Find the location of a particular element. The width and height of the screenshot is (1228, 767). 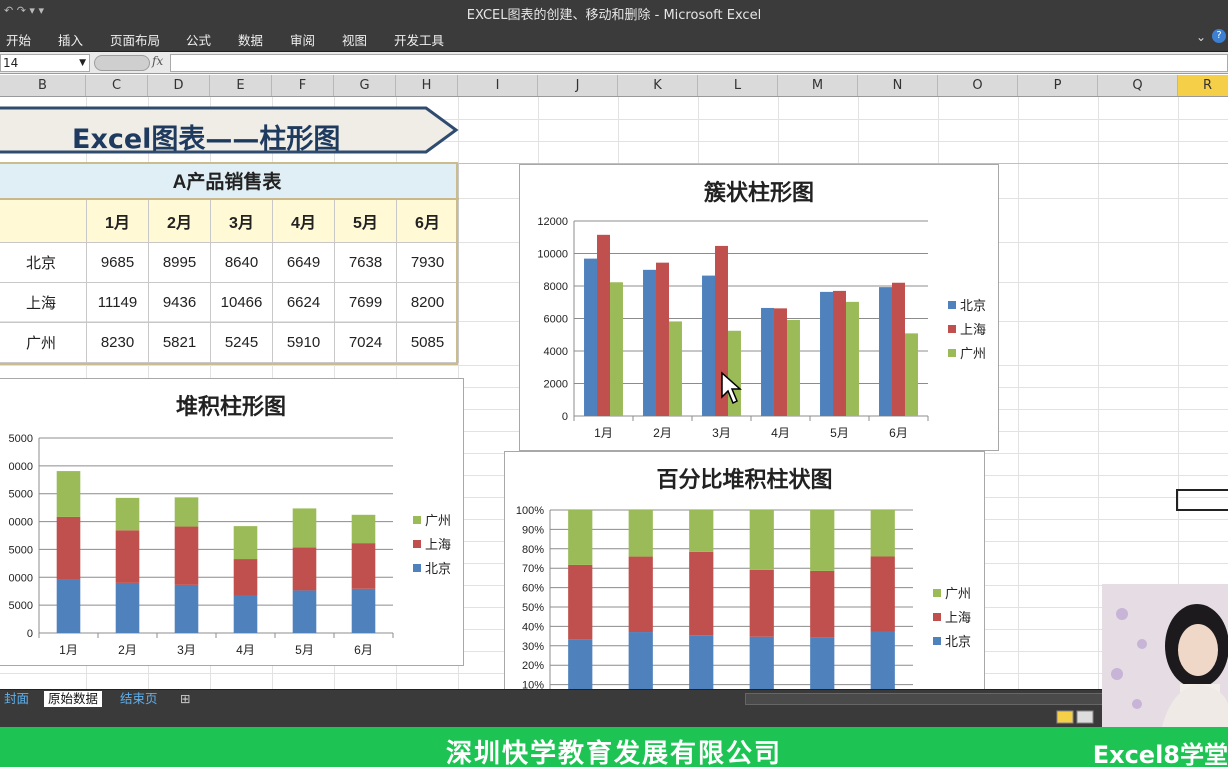

column-header-b: B is located at coordinates (43, 85).